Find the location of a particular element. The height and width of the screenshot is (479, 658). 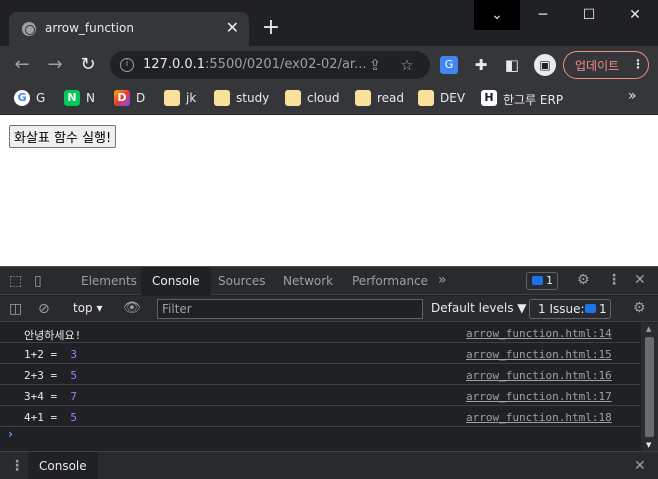

clear-console-icon: ⊘ is located at coordinates (44, 309).